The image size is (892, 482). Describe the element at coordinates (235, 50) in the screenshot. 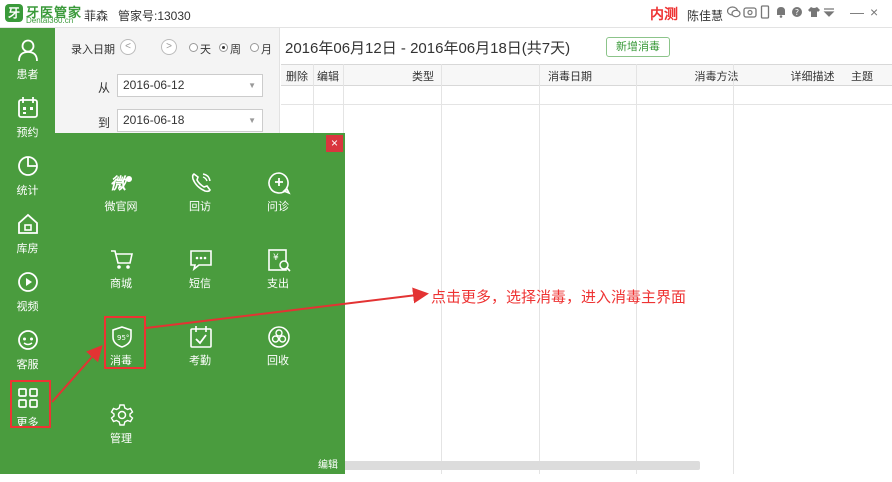

I see `radio-week-label: 周` at that location.